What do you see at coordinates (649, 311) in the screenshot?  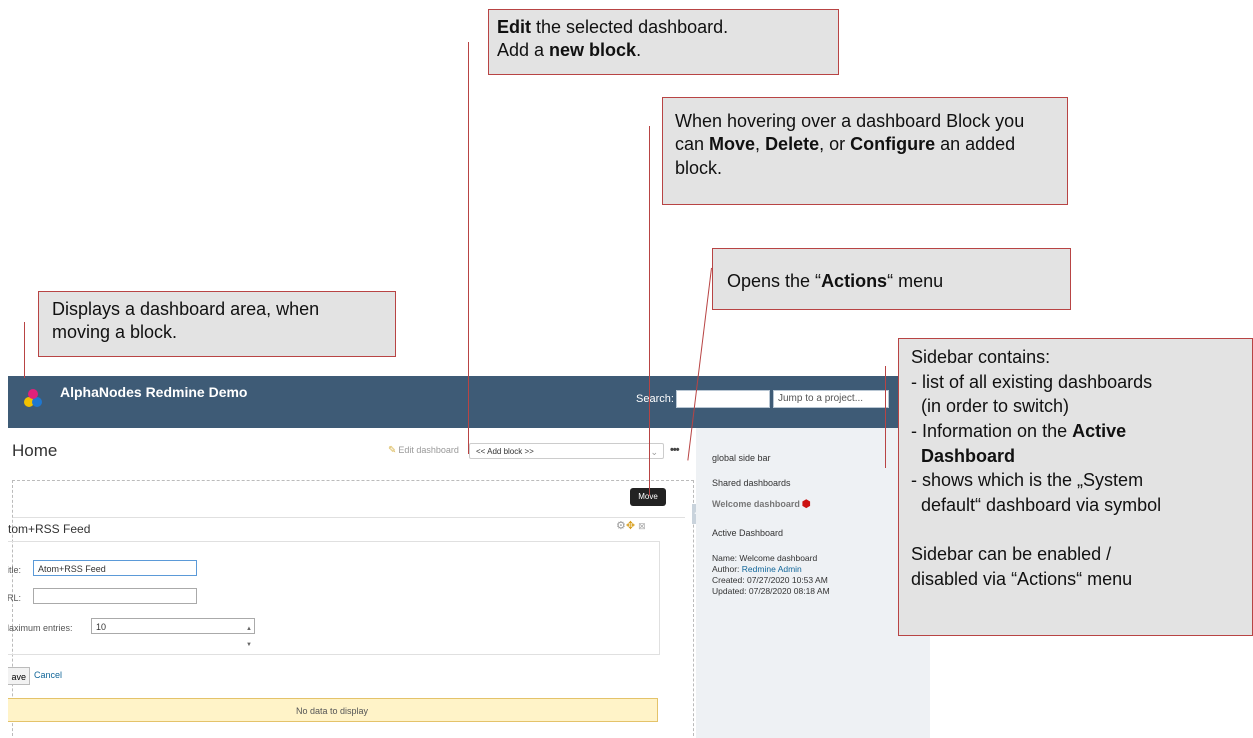 I see `hover-callout-line` at bounding box center [649, 311].